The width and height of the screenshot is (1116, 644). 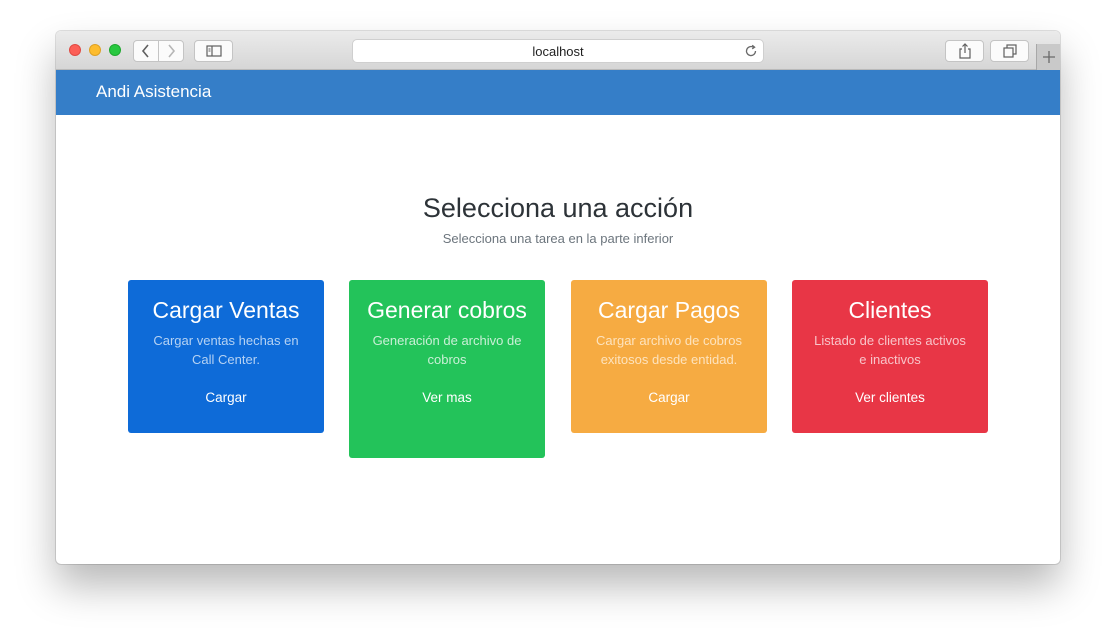 I want to click on tabs-icon, so click(x=1009, y=51).